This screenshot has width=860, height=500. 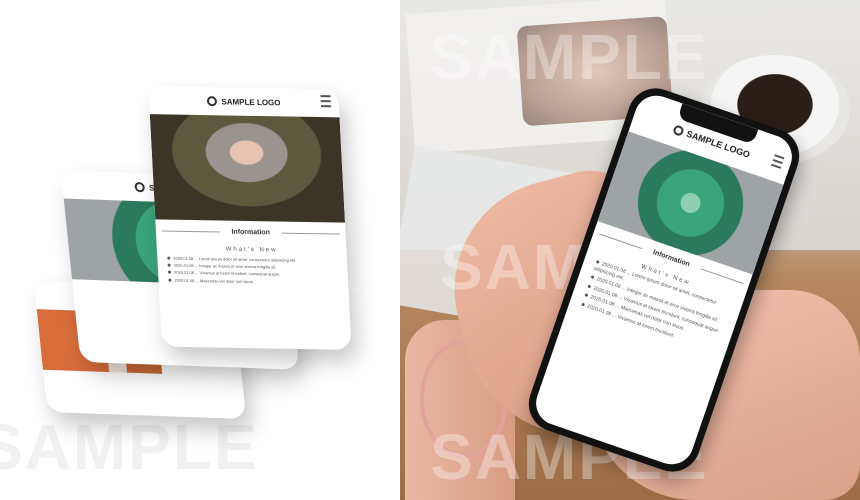 I want to click on mockup-logo: SAMPLE LOGO, so click(x=243, y=101).